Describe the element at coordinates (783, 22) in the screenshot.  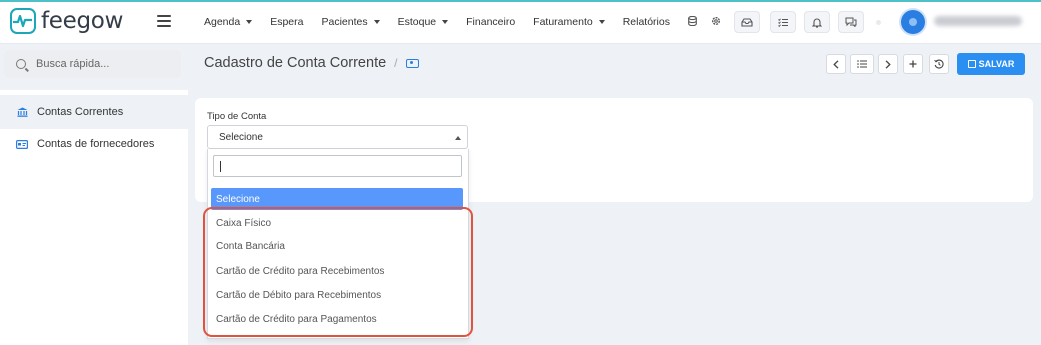
I see `checklist-icon` at that location.